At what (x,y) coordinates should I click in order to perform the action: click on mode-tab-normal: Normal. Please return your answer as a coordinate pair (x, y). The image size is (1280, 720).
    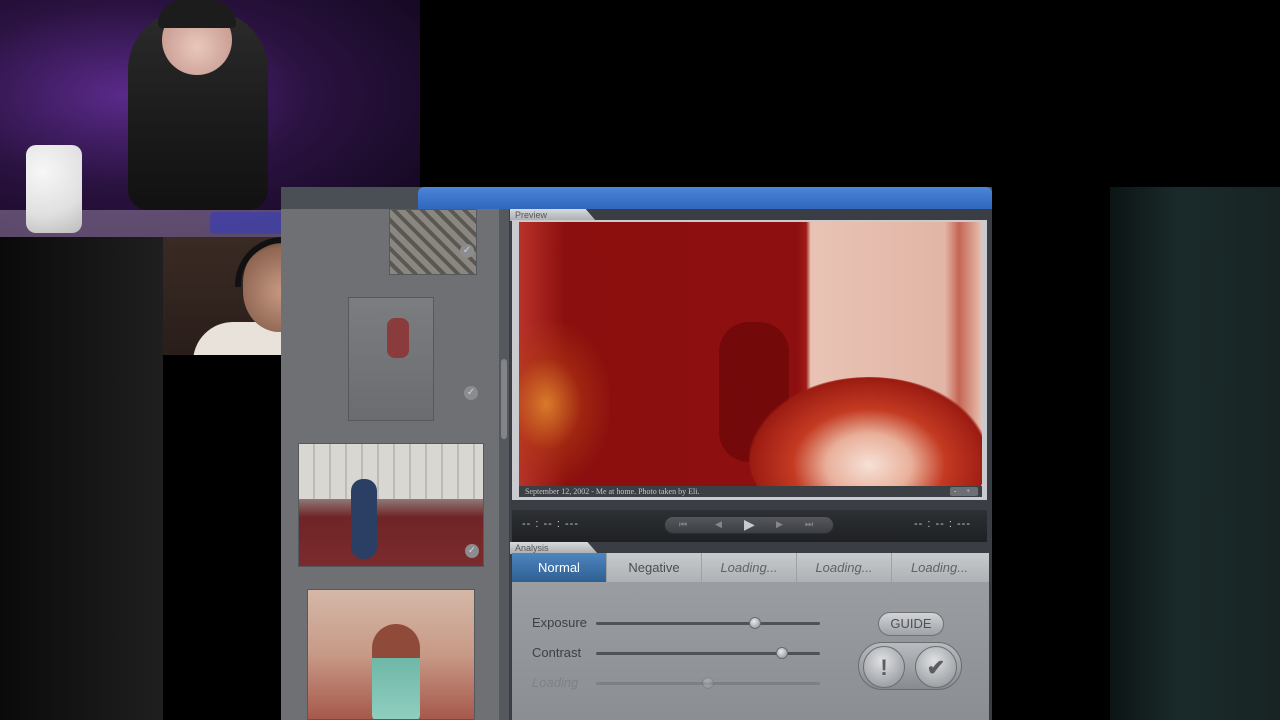
    Looking at the image, I should click on (559, 567).